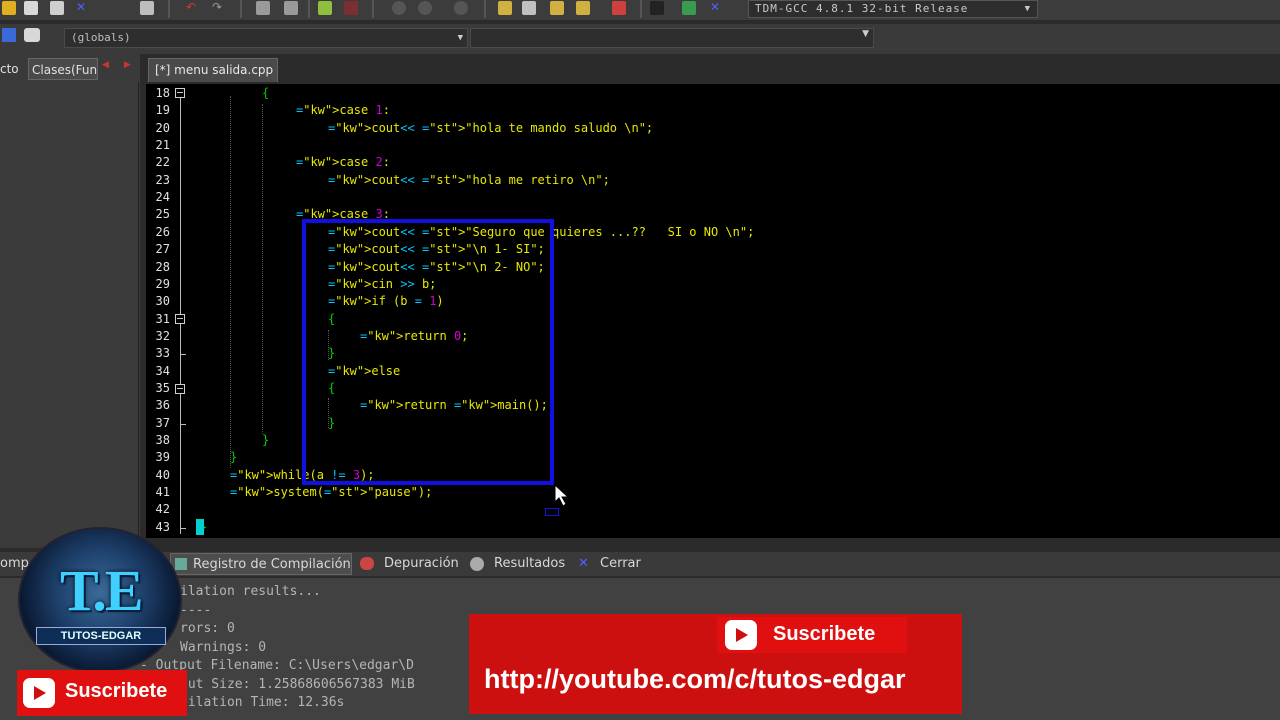 The width and height of the screenshot is (1280, 720). I want to click on print-icon, so click(147, 8).